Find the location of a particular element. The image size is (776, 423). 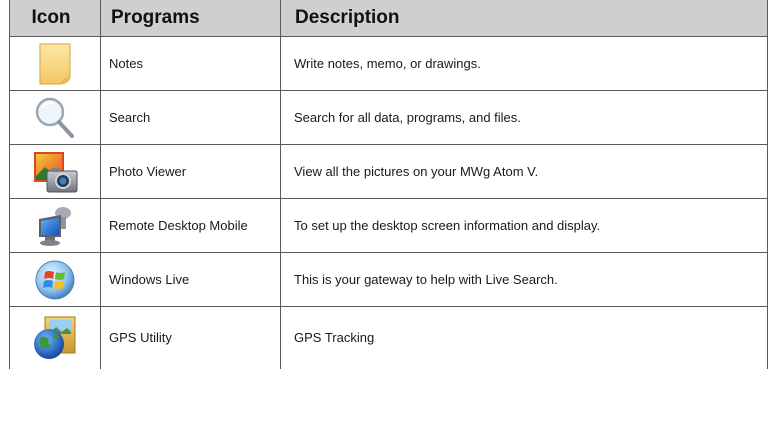

notes-icon is located at coordinates (55, 64).